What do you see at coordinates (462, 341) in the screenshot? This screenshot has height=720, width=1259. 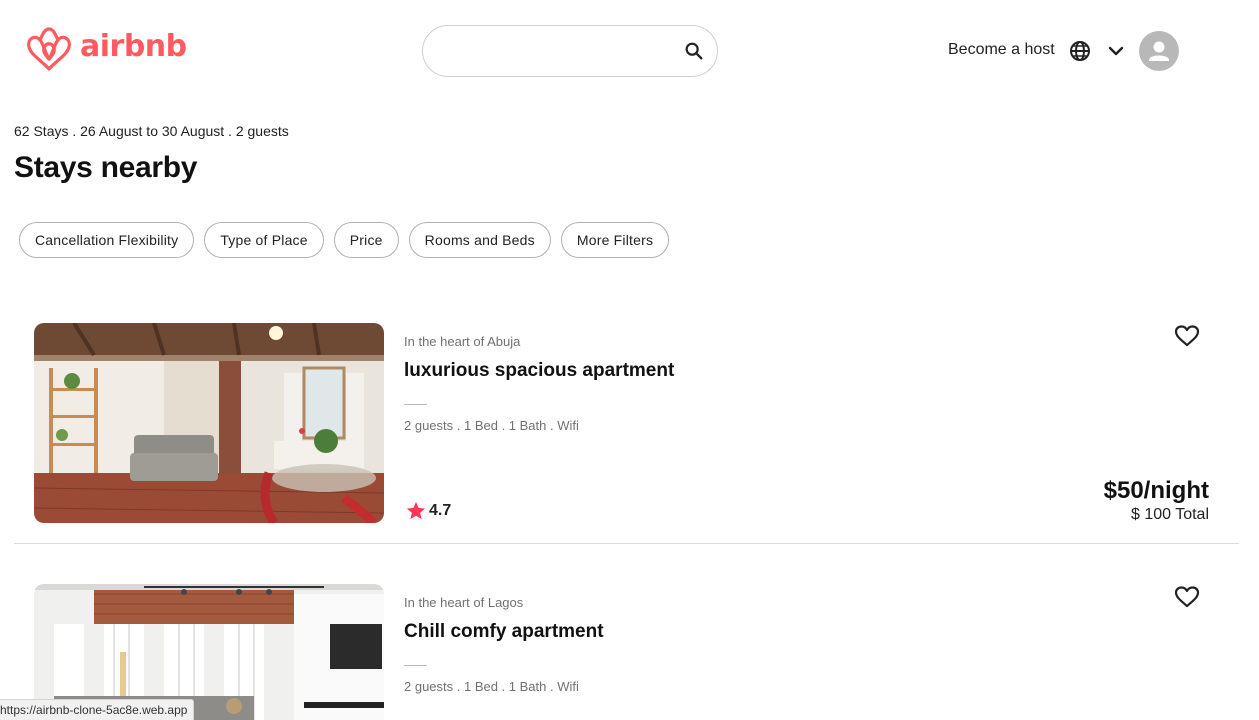 I see `listing-location: In the heart of Abuja` at bounding box center [462, 341].